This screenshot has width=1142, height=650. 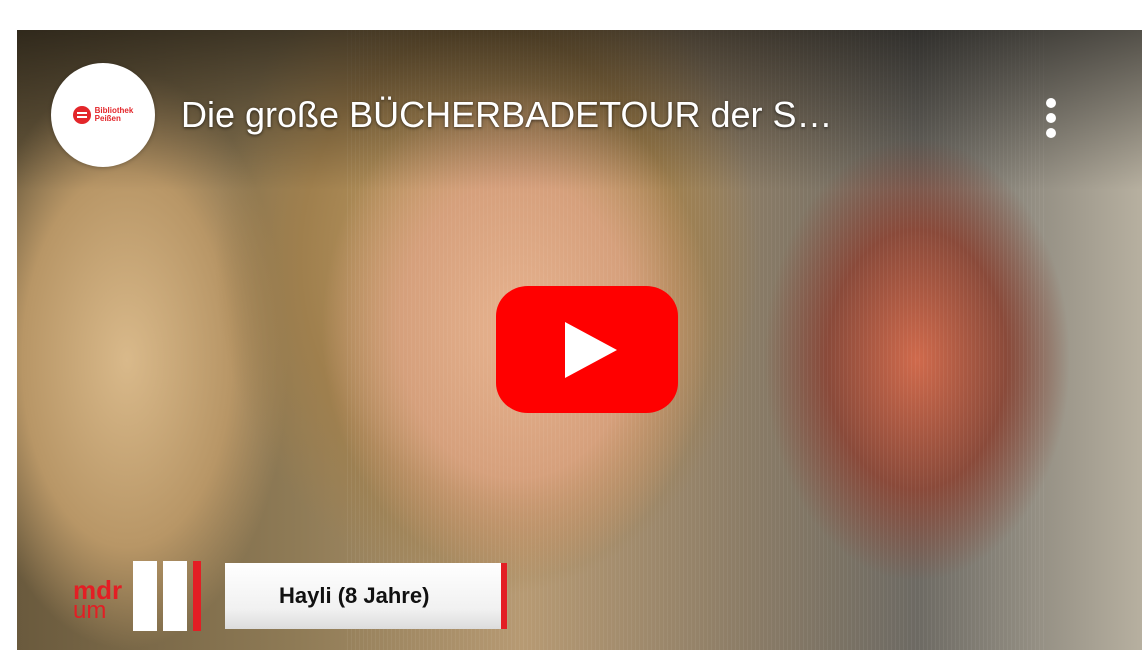 I want to click on play-button, so click(x=587, y=349).